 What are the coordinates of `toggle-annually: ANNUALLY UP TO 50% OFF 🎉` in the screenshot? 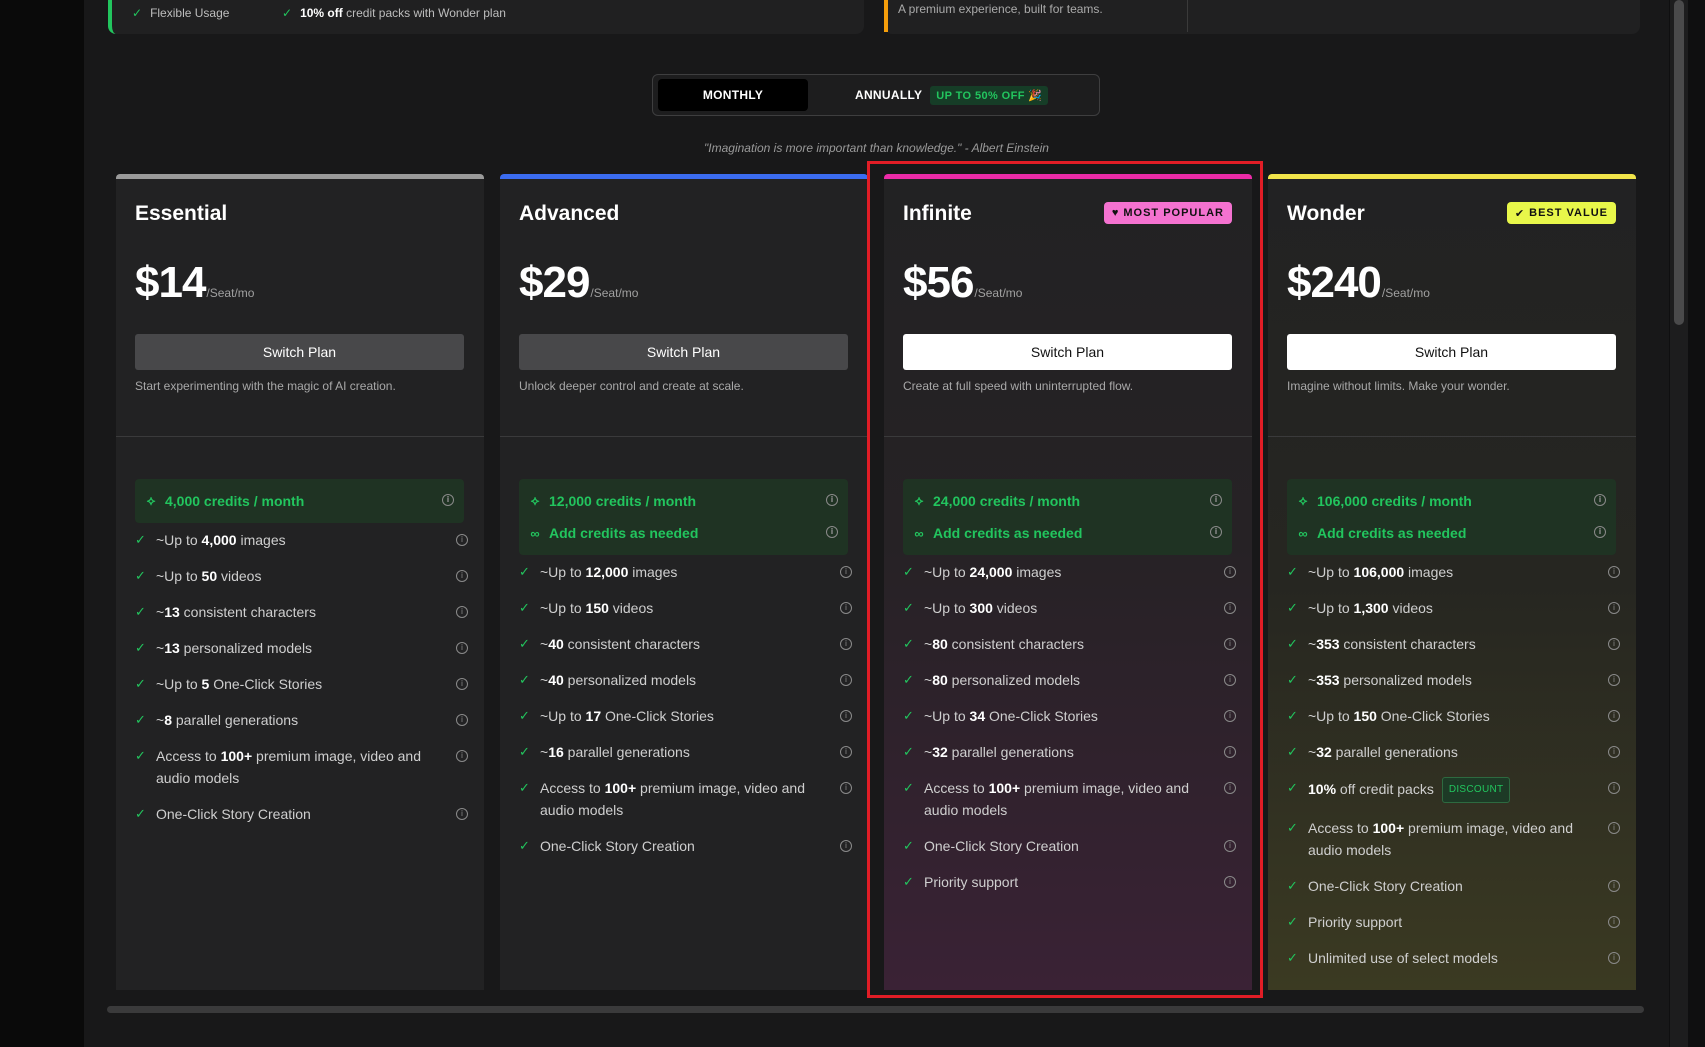 It's located at (952, 95).